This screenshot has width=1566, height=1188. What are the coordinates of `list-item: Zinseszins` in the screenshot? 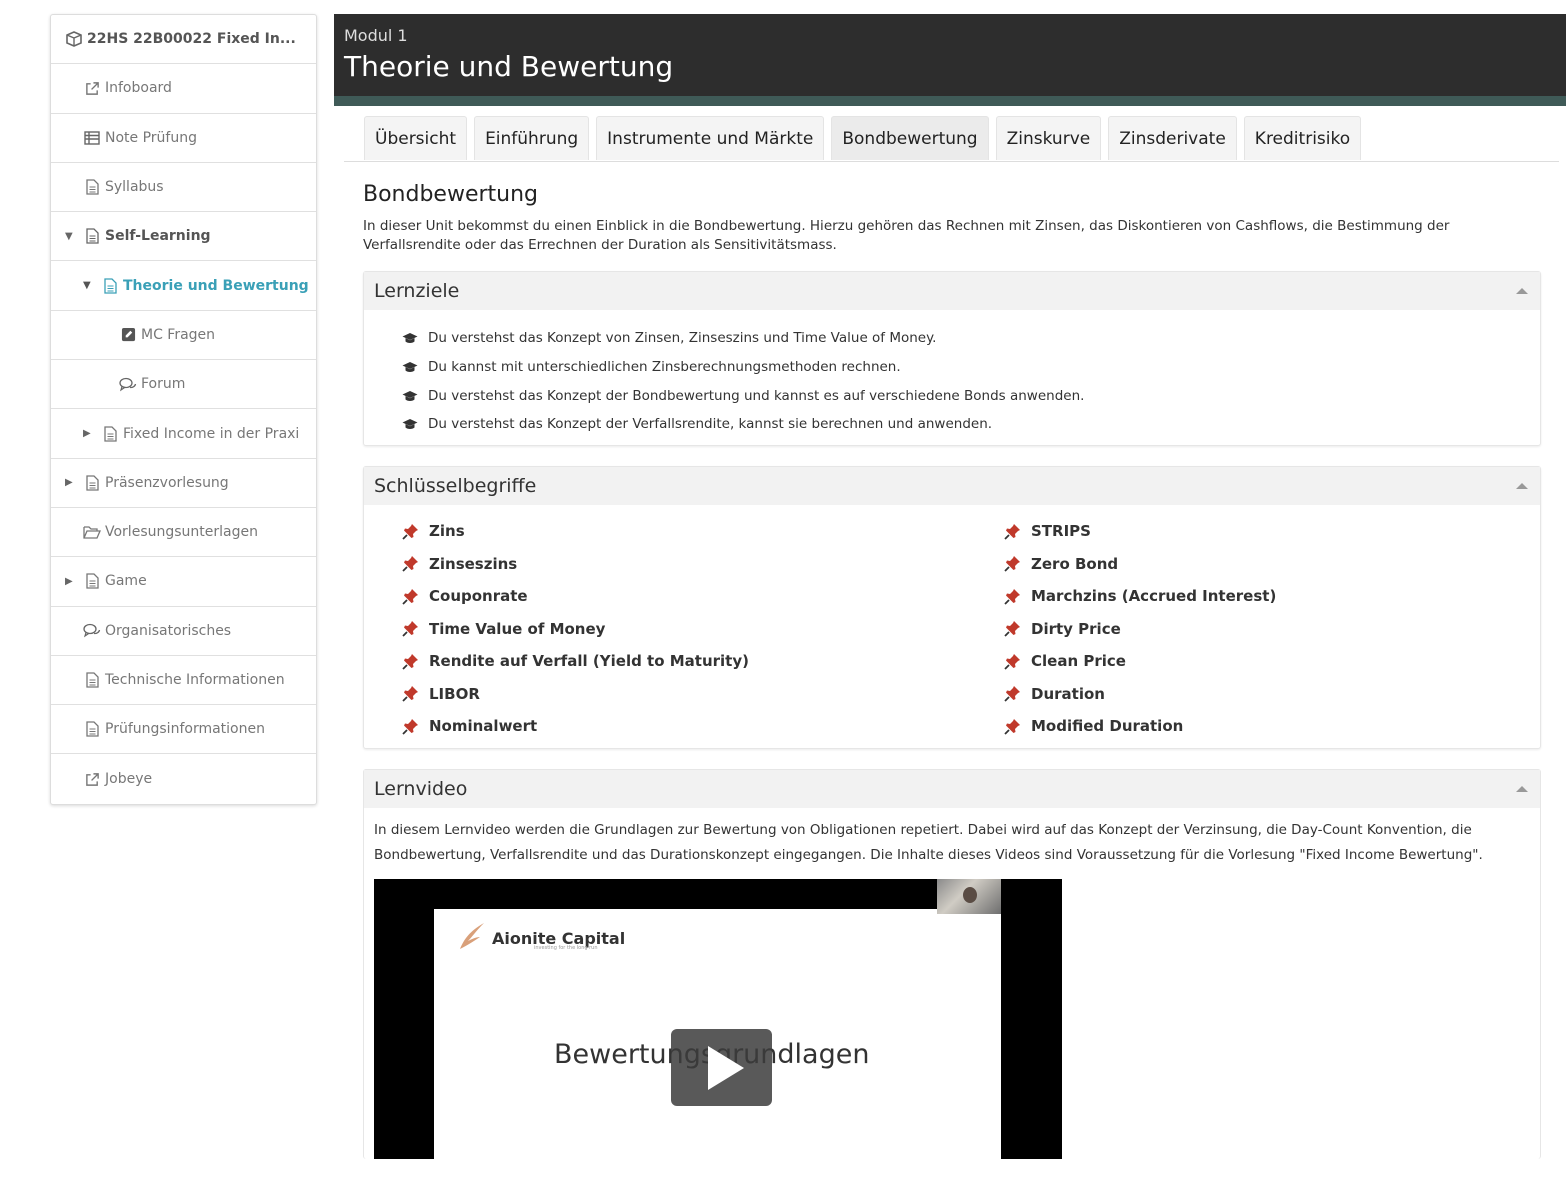 It's located at (703, 563).